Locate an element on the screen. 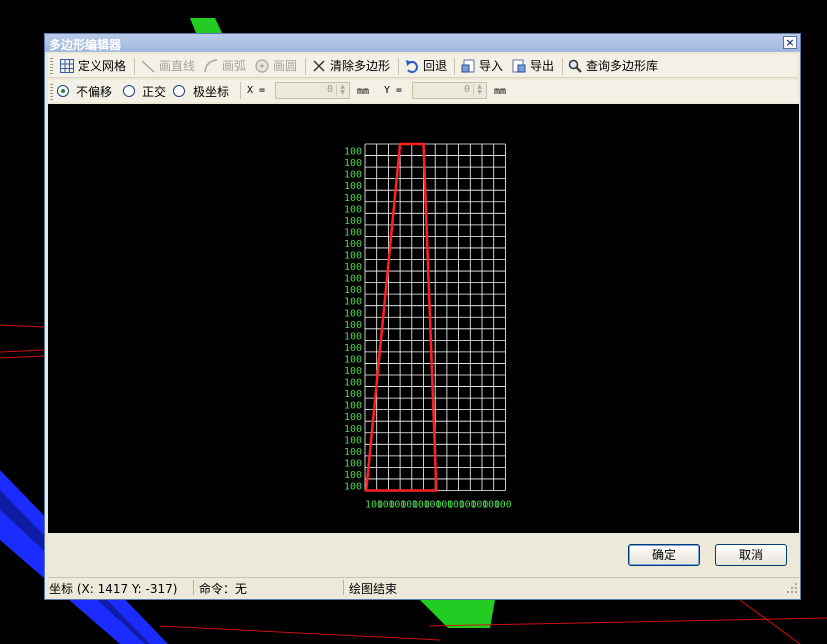  orthogonal-label: 正交 is located at coordinates (154, 92).